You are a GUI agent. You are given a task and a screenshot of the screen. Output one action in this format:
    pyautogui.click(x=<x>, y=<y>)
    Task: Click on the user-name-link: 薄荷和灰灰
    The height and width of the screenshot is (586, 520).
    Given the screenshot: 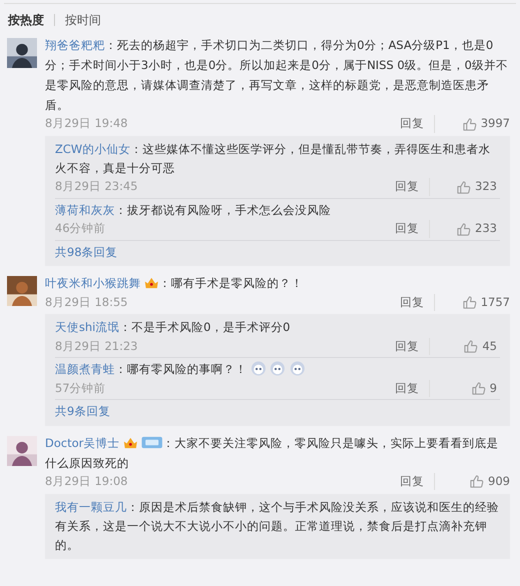 What is the action you would take?
    pyautogui.click(x=85, y=210)
    